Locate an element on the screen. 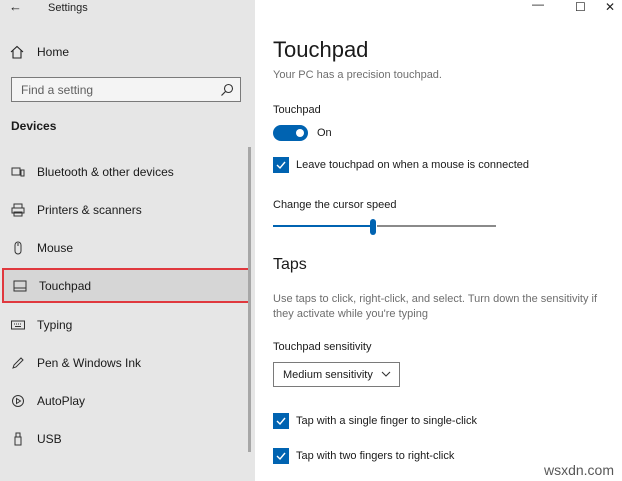 The height and width of the screenshot is (481, 622). sidebar-item-typing: Typing is located at coordinates (127, 325).